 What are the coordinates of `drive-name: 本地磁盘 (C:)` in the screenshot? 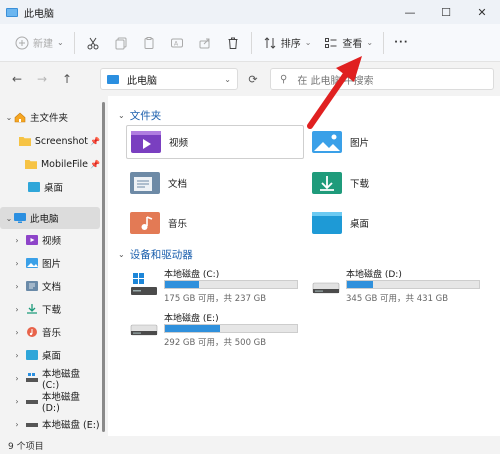 It's located at (192, 275).